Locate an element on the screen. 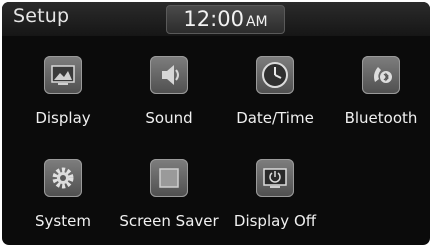  bluetooth-button: Bluetooth is located at coordinates (381, 98).